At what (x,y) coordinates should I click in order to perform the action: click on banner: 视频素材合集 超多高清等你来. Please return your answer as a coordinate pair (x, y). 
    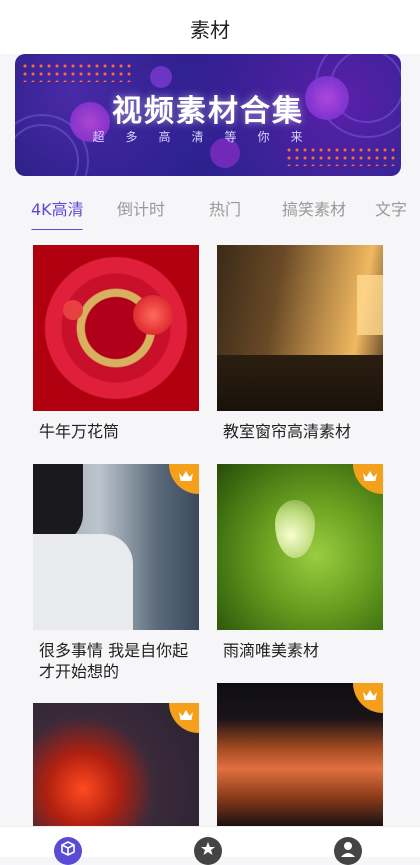
    Looking at the image, I should click on (208, 115).